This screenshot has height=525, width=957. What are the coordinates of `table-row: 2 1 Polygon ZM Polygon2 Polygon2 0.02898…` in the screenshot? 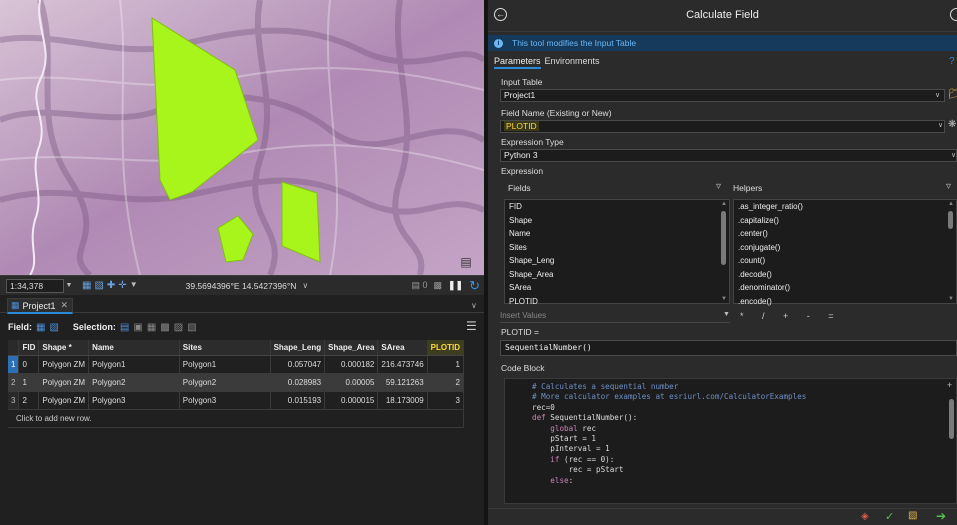 It's located at (236, 382).